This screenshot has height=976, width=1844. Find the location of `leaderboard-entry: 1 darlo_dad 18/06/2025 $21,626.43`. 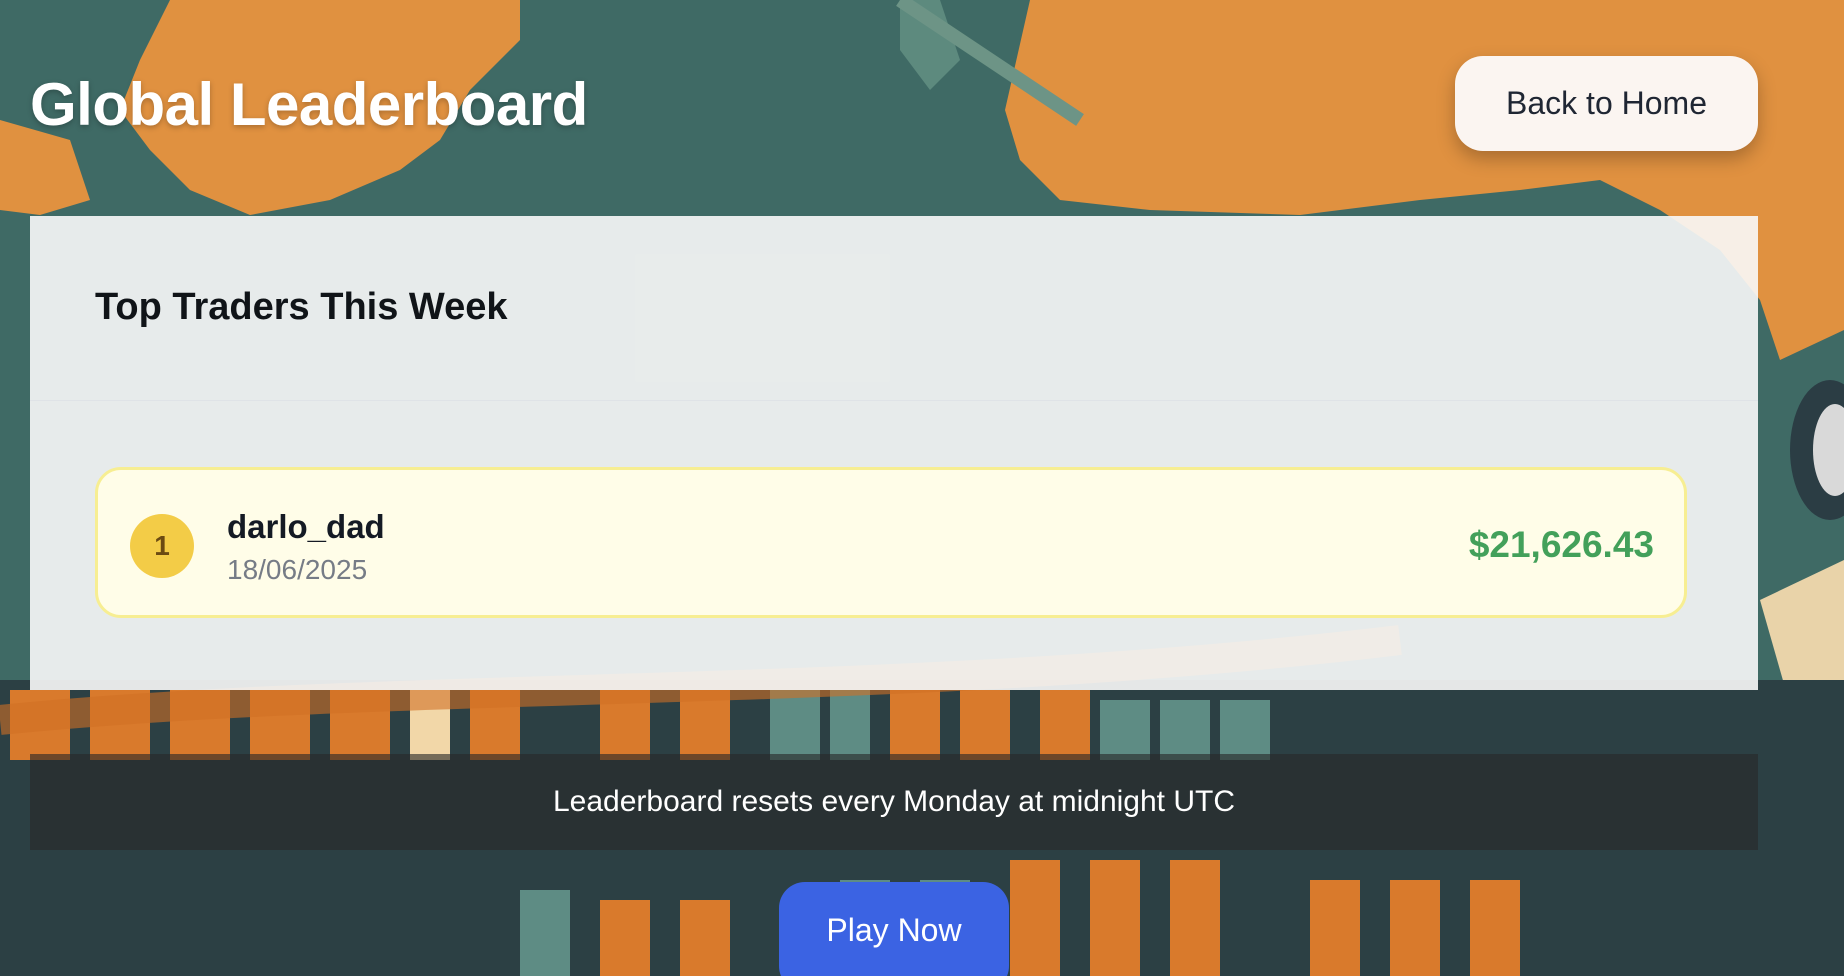

leaderboard-entry: 1 darlo_dad 18/06/2025 $21,626.43 is located at coordinates (891, 542).